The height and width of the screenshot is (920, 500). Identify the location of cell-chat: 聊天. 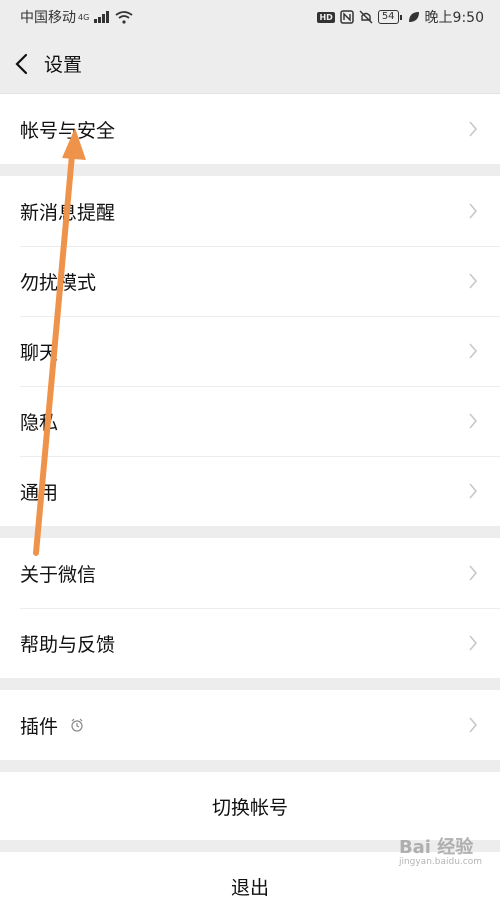
(250, 351).